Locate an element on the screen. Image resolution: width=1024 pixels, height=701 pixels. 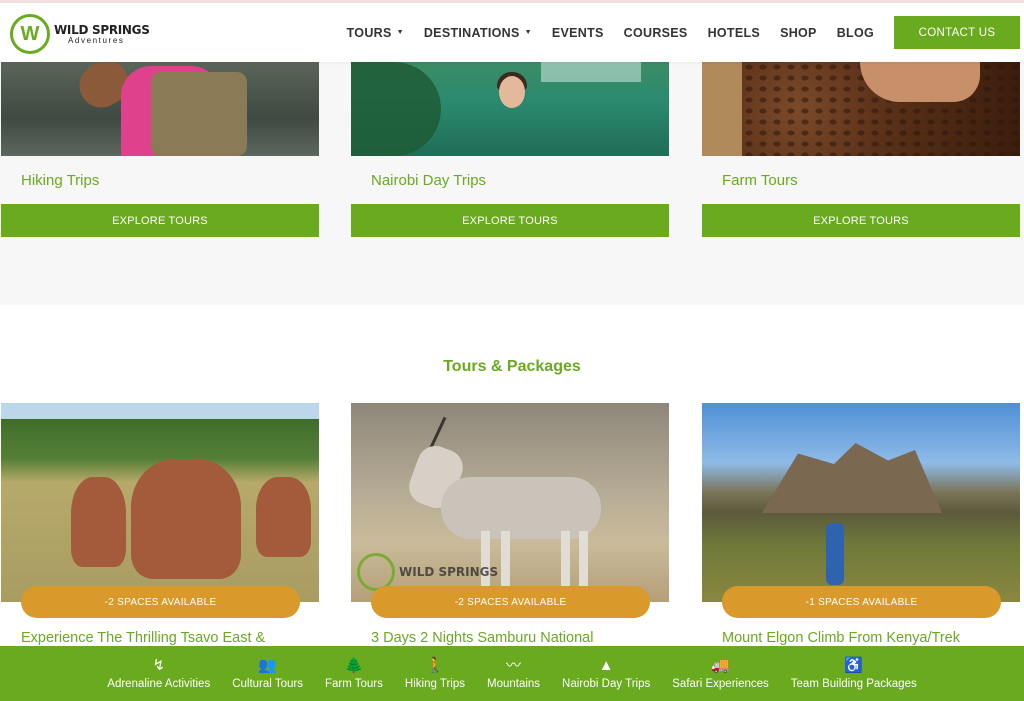
category-card-hiking: Hiking Trips EXPLORE TOURS is located at coordinates (160, 149).